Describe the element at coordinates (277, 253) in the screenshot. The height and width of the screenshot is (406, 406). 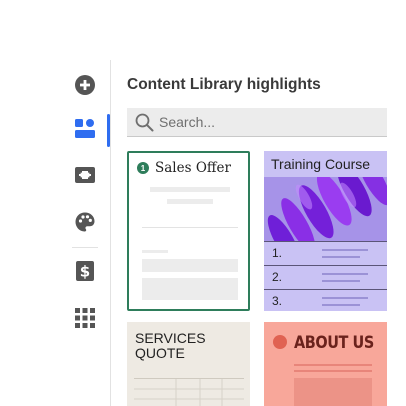
I see `item-number: 1.` at that location.